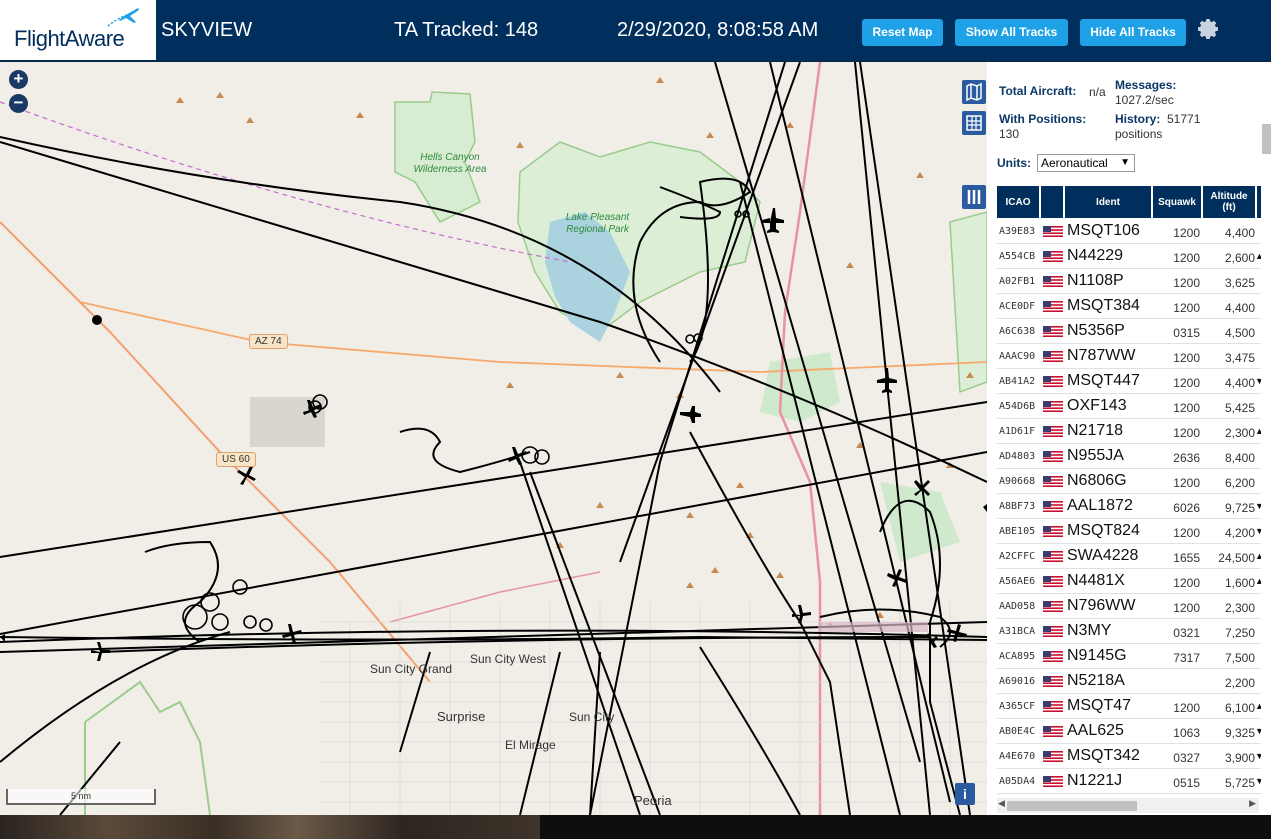 The width and height of the screenshot is (1271, 839). I want to click on table-row: A54D6B OXF143 1200 5,425, so click(1129, 406).